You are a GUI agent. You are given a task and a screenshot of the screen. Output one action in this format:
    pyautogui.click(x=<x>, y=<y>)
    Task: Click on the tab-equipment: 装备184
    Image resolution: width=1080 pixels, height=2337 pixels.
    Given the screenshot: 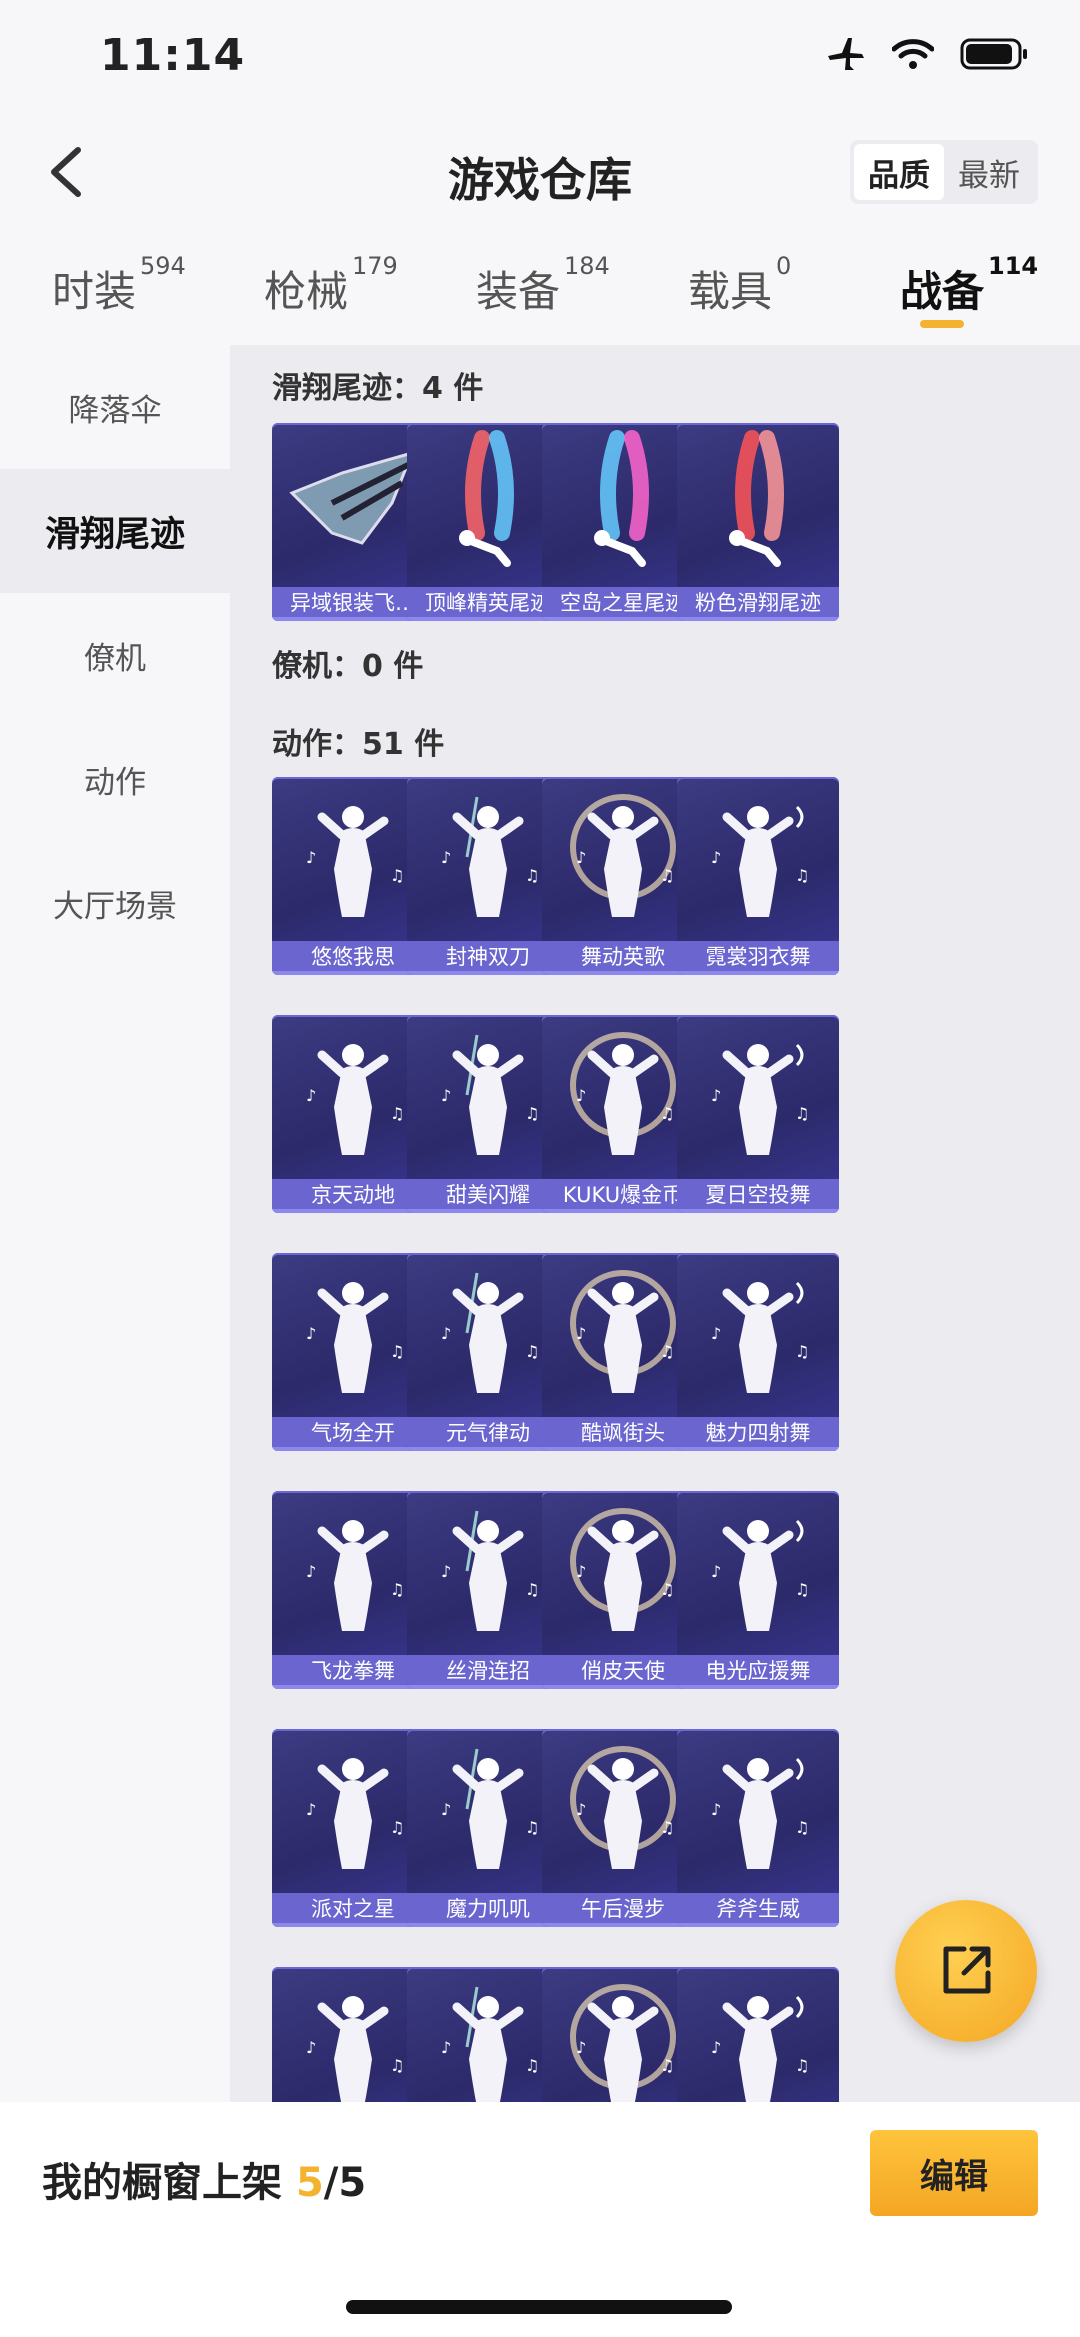 What is the action you would take?
    pyautogui.click(x=543, y=285)
    